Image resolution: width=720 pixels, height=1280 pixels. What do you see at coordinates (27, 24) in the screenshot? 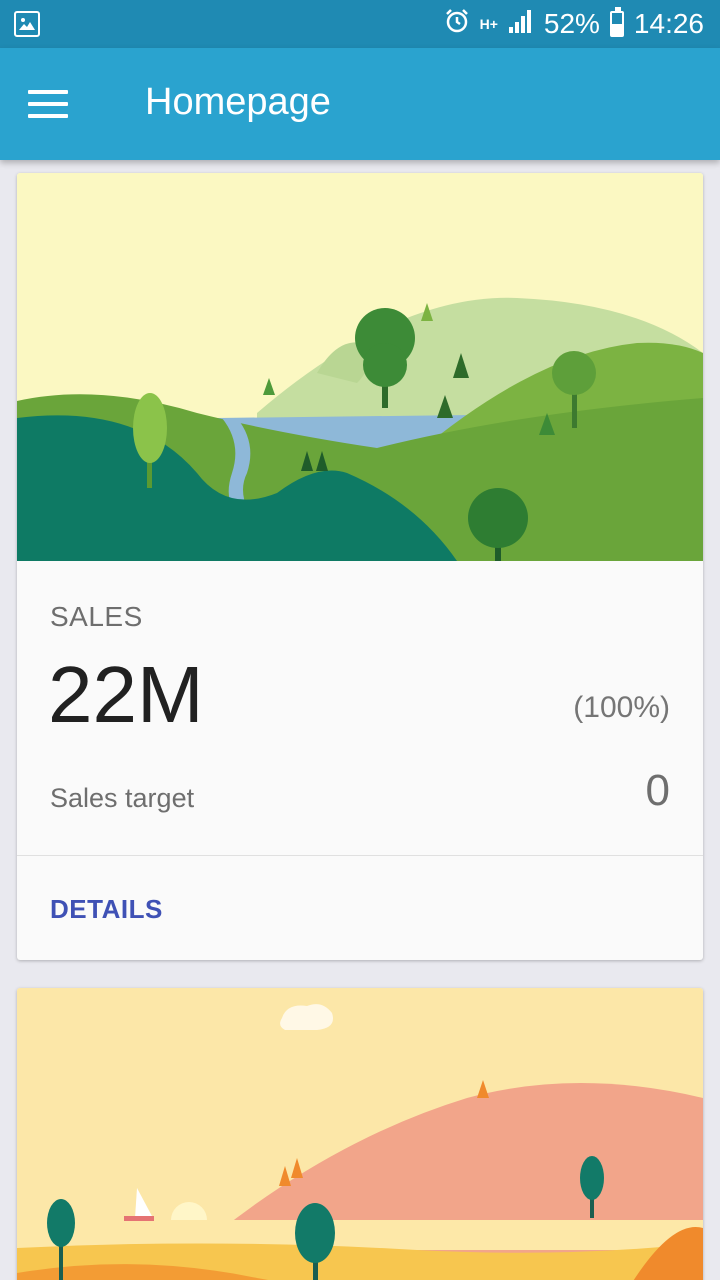
I see `gallery-icon` at bounding box center [27, 24].